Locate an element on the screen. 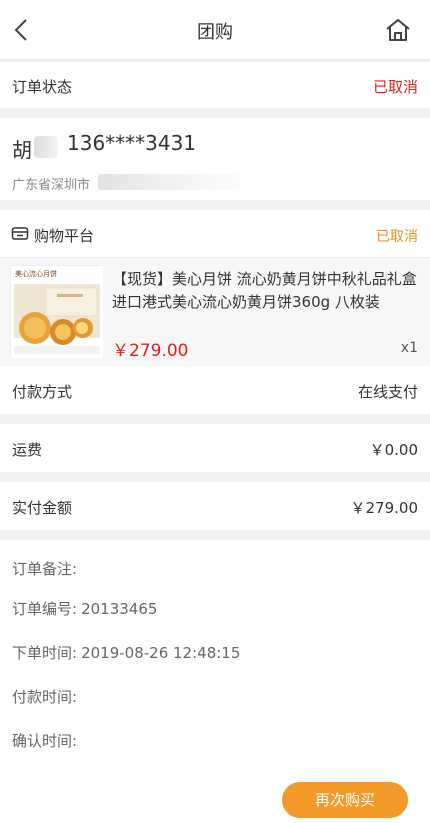  pay-time: 付款时间: is located at coordinates (46, 696).